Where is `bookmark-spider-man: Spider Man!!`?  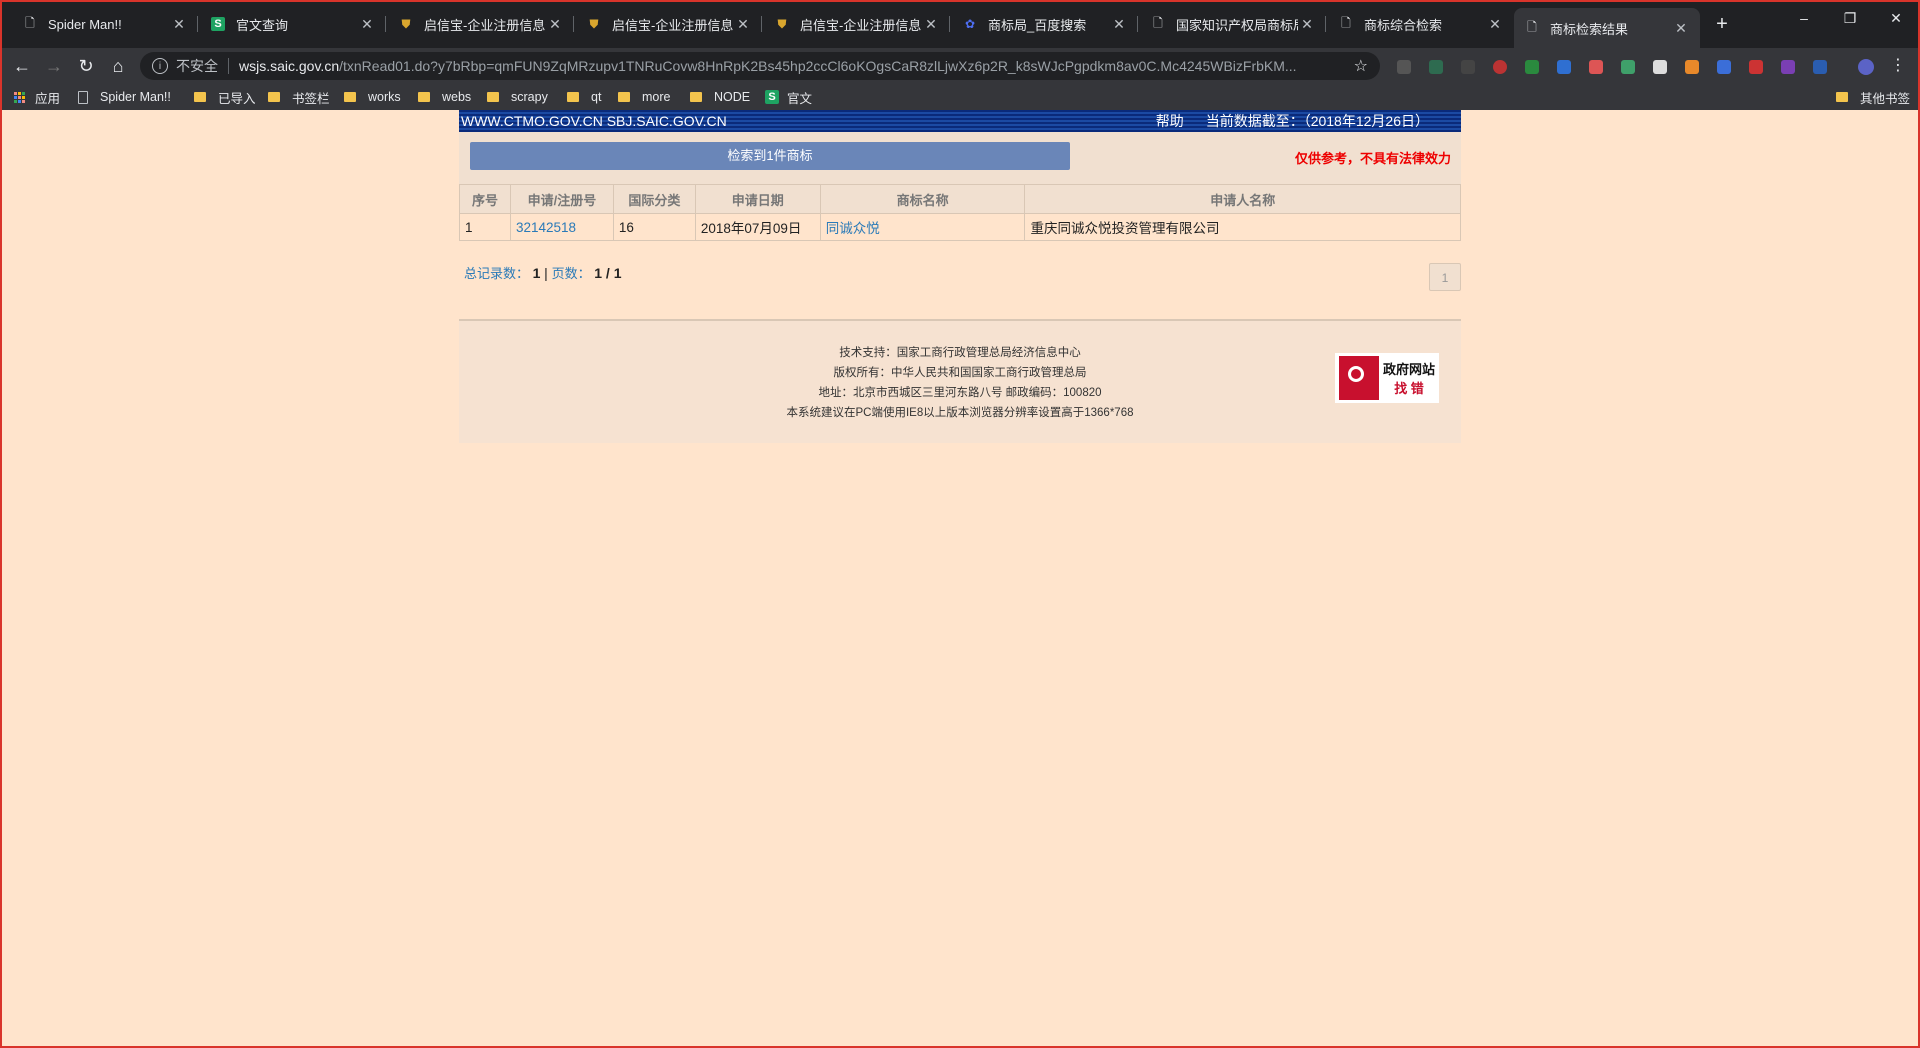
bookmark-spider-man: Spider Man!! is located at coordinates (124, 97).